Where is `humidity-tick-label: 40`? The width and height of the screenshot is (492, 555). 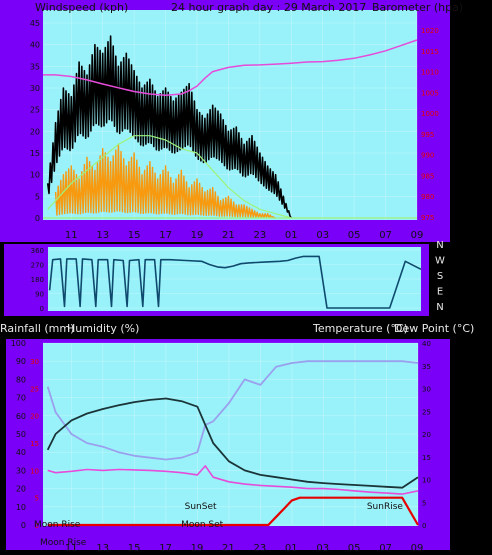 humidity-tick-label: 40 is located at coordinates (21, 452).